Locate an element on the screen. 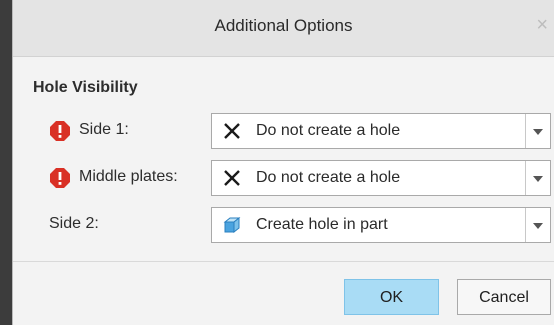  cancel-button: Cancel is located at coordinates (504, 297).